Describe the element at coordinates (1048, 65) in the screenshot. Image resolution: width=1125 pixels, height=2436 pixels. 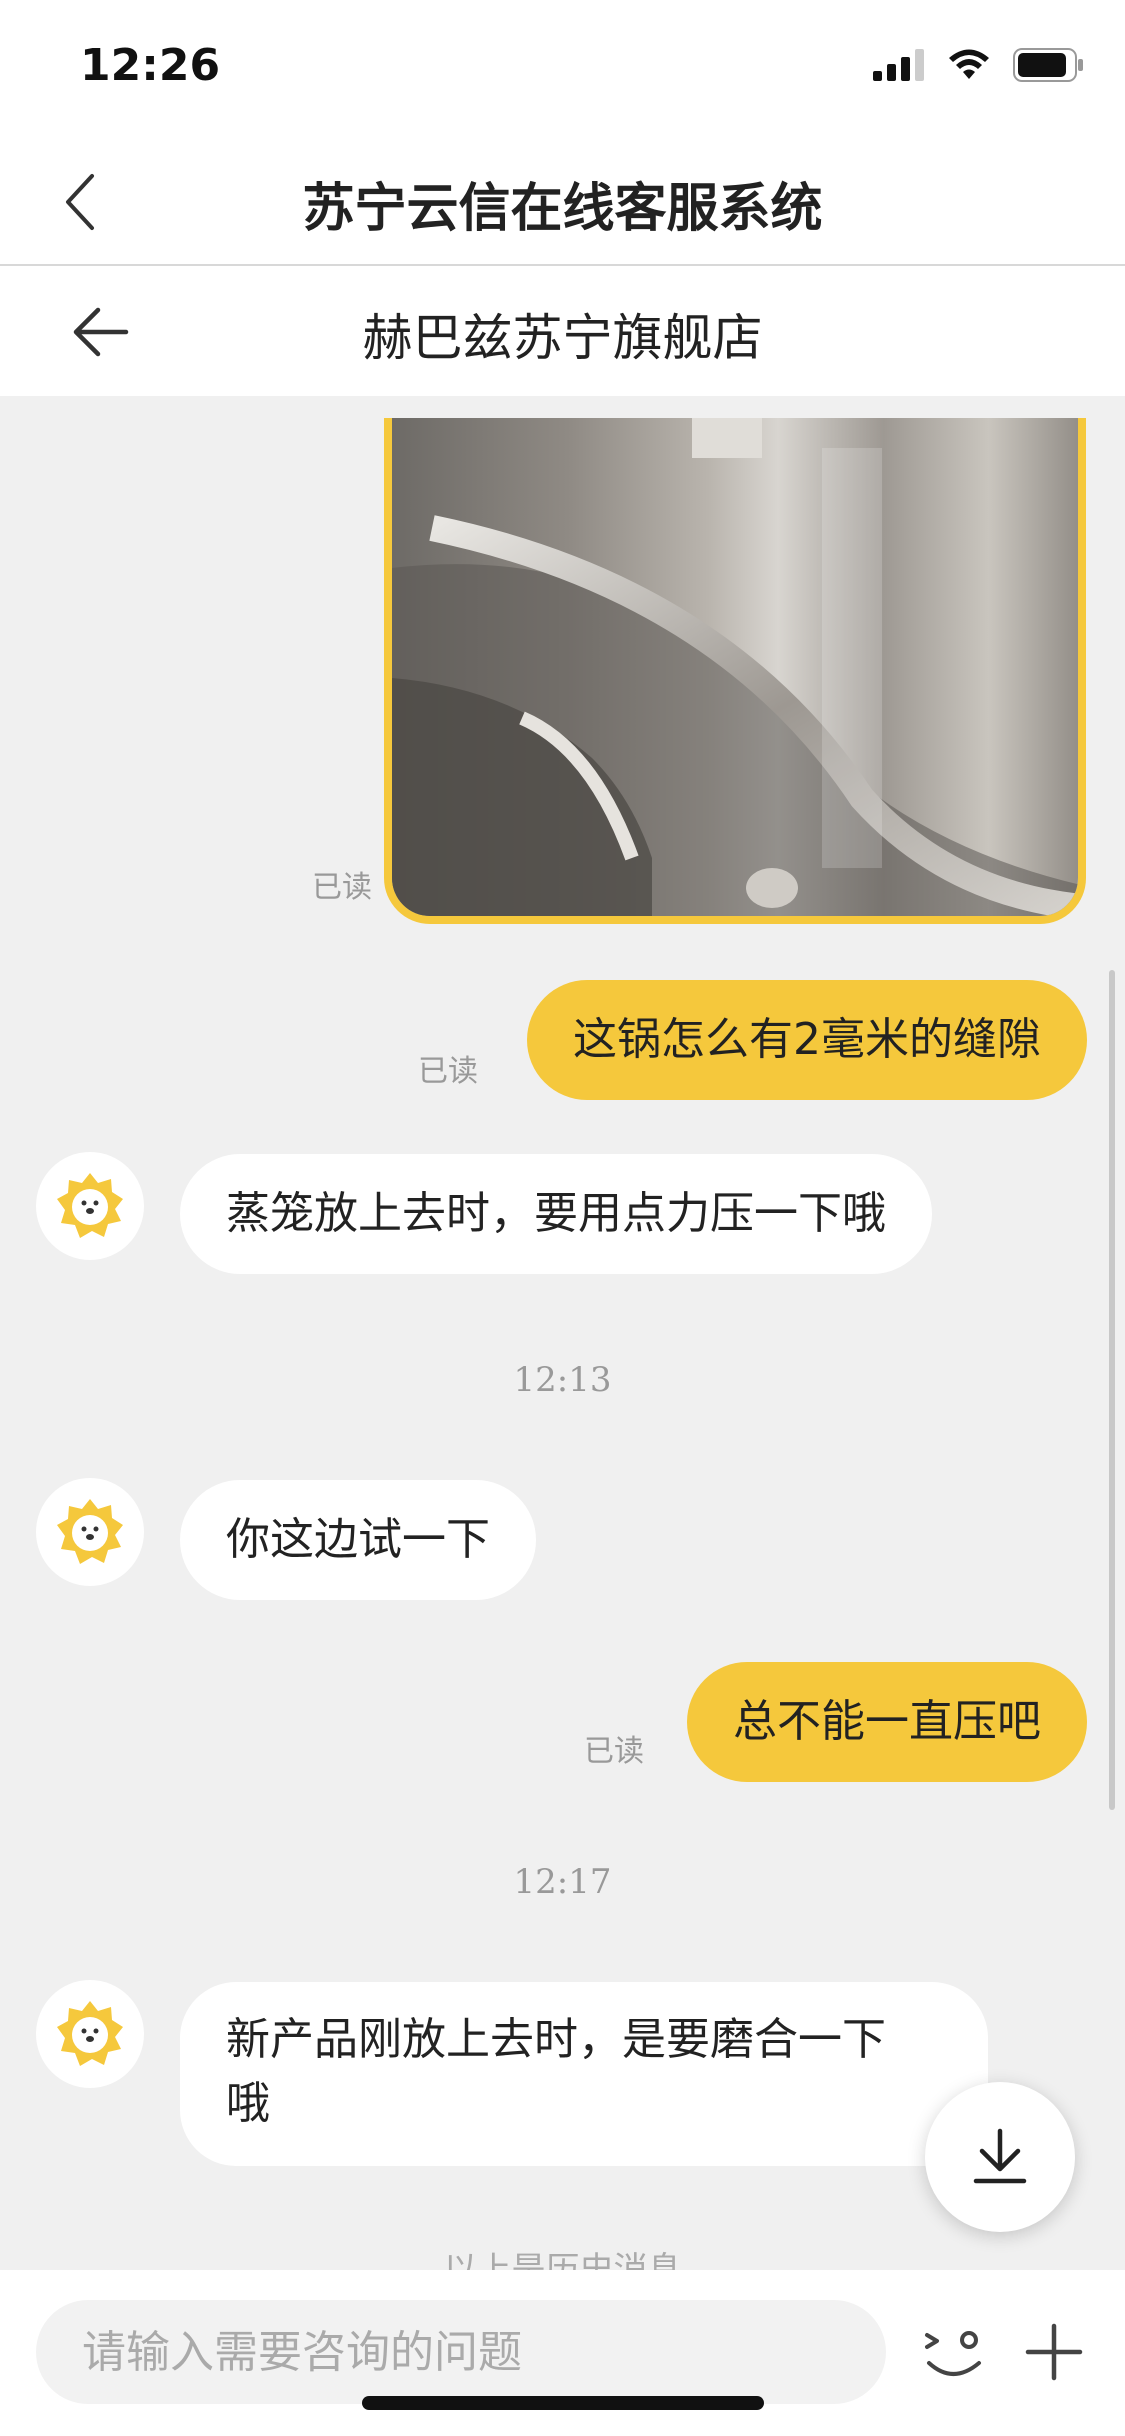
I see `battery-icon` at that location.